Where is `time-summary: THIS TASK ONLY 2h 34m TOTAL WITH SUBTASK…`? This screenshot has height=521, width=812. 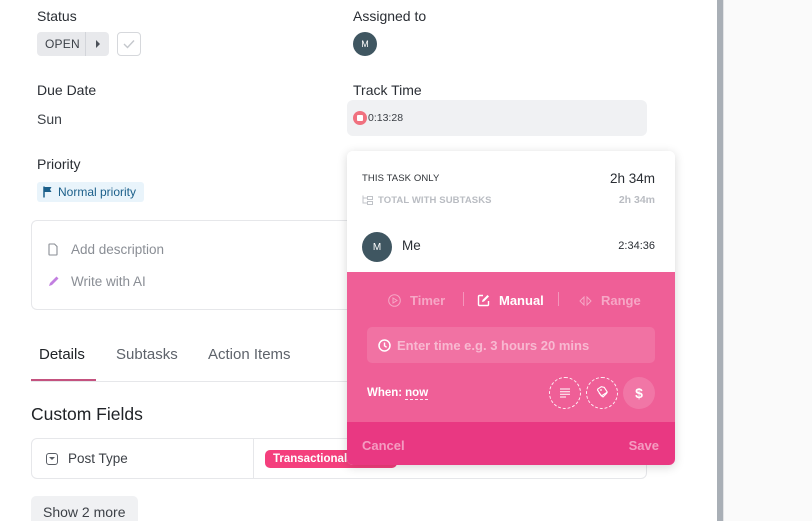
time-summary: THIS TASK ONLY 2h 34m TOTAL WITH SUBTASK… is located at coordinates (511, 211).